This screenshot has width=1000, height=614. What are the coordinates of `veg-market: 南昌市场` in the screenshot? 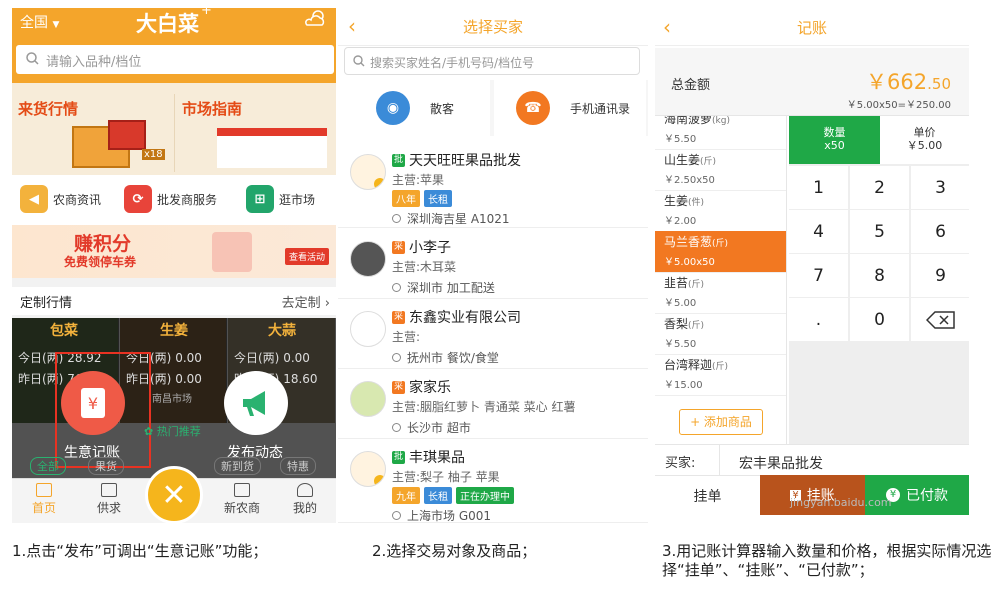 It's located at (172, 399).